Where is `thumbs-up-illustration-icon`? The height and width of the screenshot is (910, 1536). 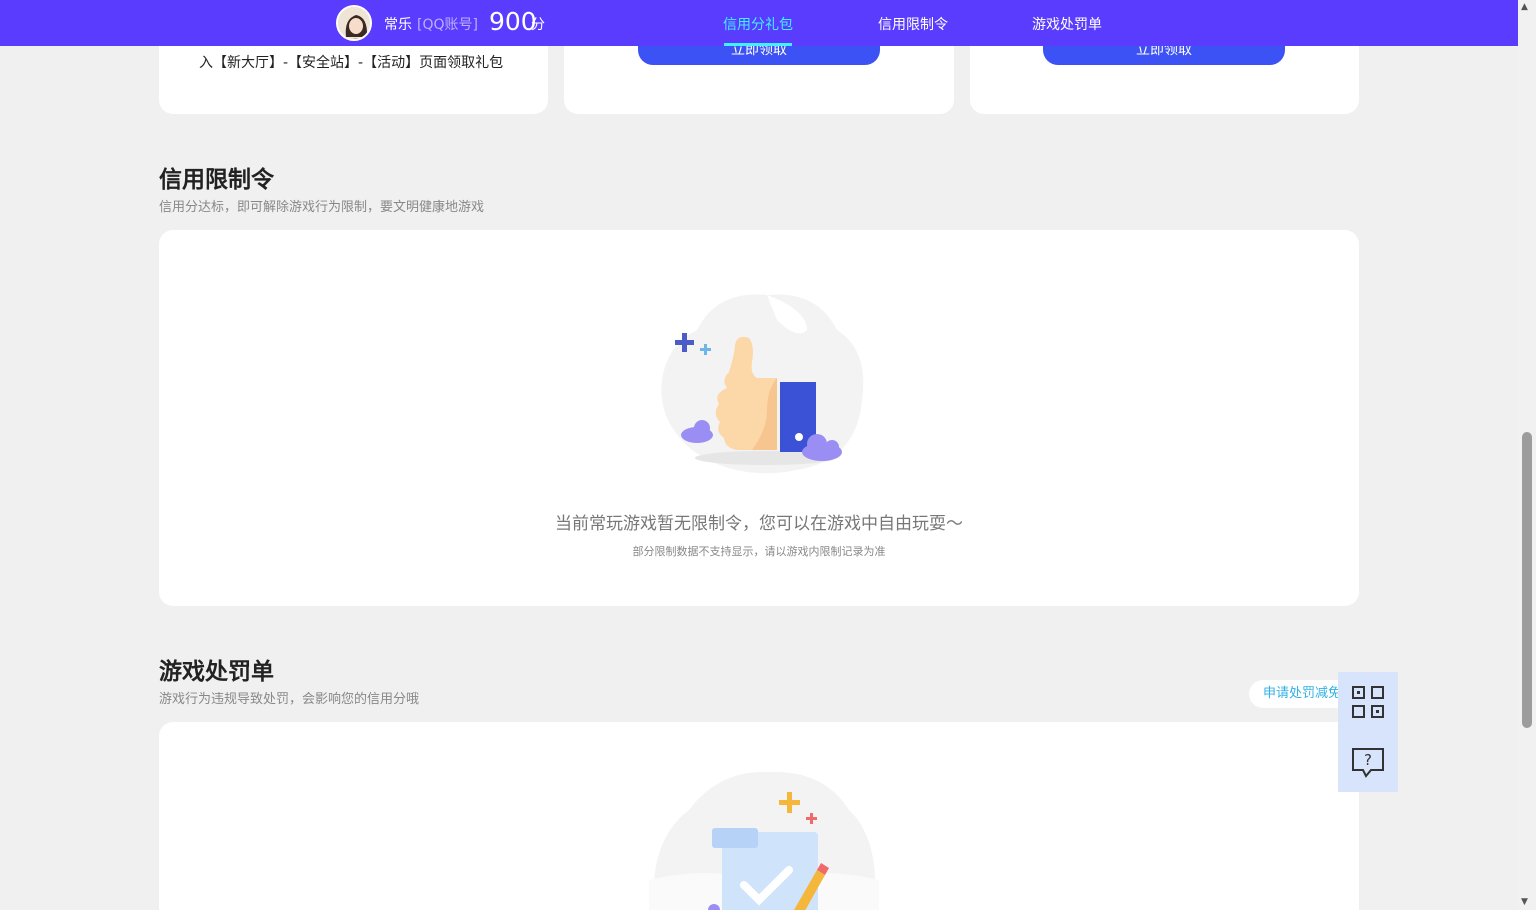
thumbs-up-illustration-icon is located at coordinates (764, 387).